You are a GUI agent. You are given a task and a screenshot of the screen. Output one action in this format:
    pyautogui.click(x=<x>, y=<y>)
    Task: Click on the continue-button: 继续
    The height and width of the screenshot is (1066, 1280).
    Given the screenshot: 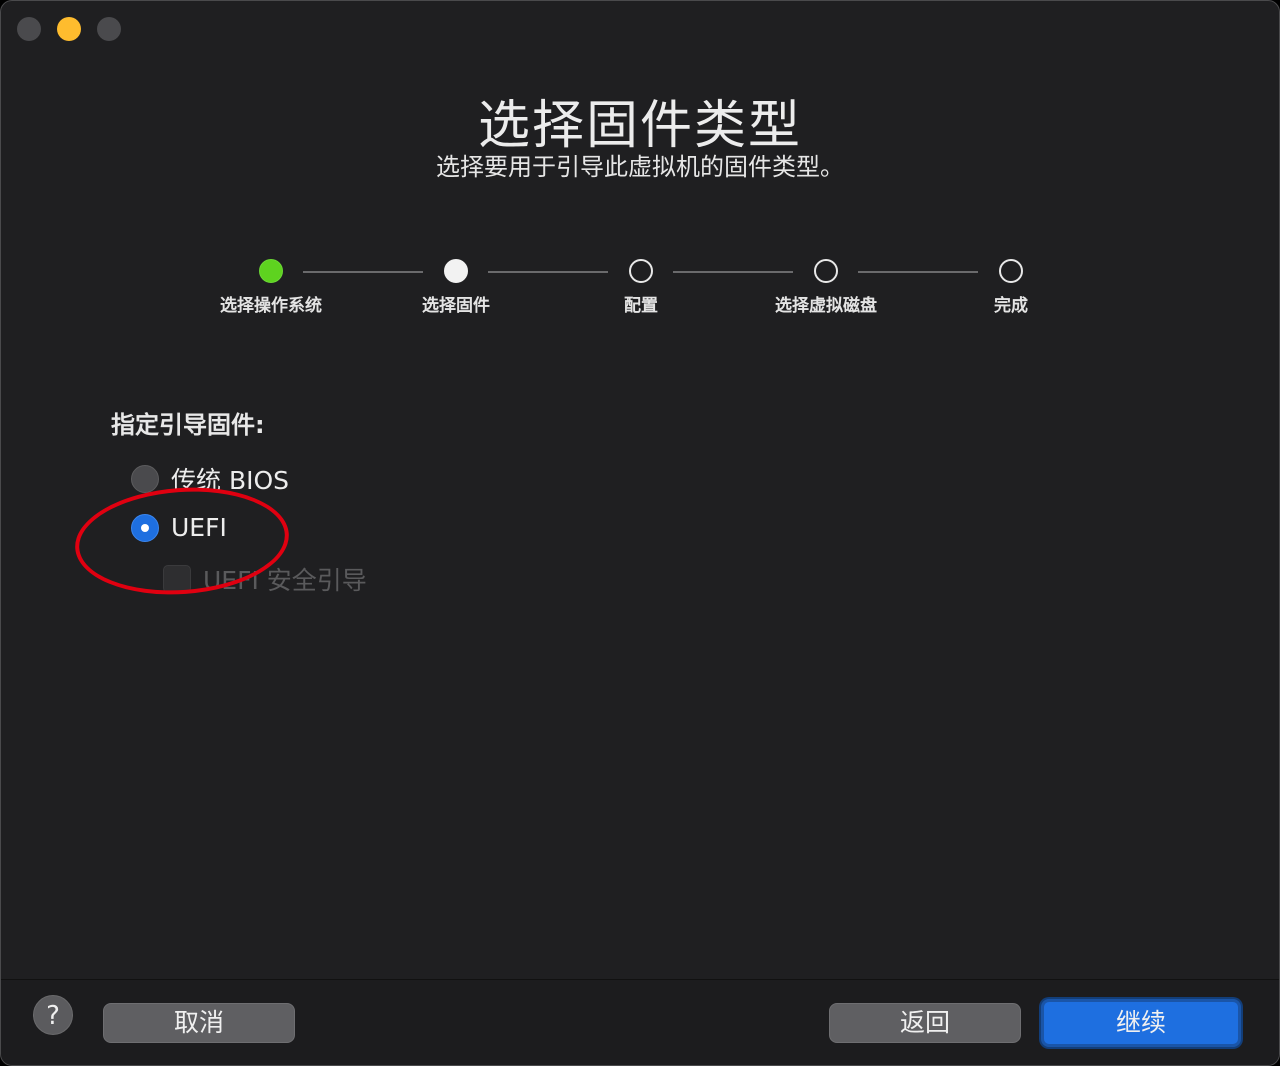 What is the action you would take?
    pyautogui.click(x=1141, y=1023)
    